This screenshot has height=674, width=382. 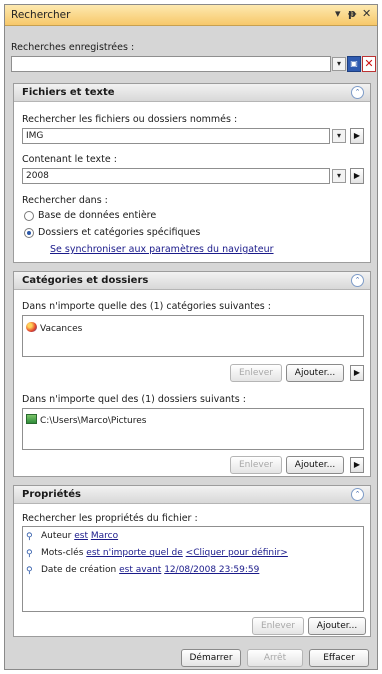 What do you see at coordinates (104, 536) in the screenshot?
I see `property-value: Marco` at bounding box center [104, 536].